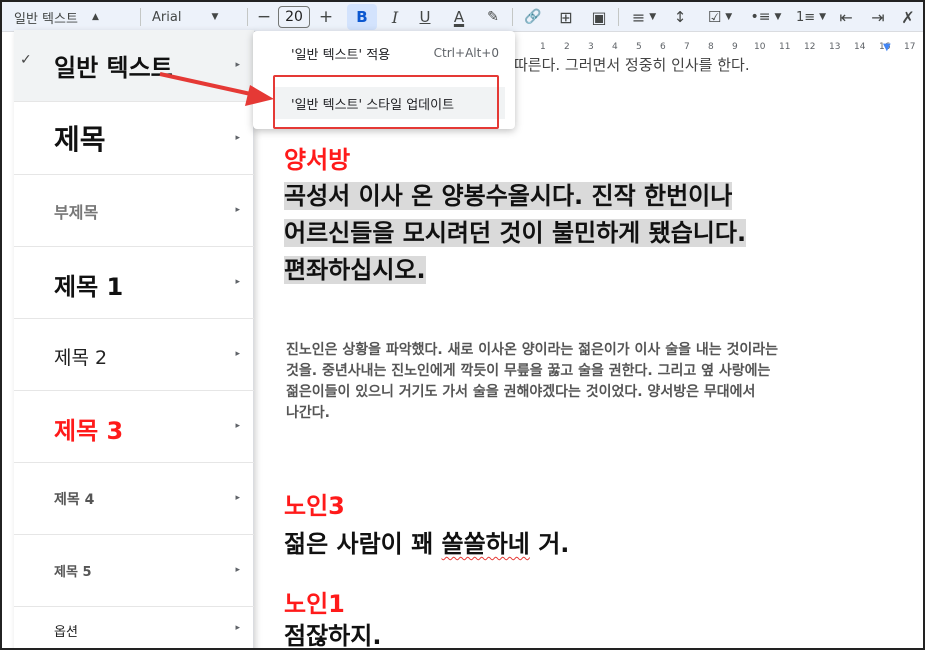 The height and width of the screenshot is (650, 925). Describe the element at coordinates (216, 89) in the screenshot. I see `annotation-arrow-icon` at that location.